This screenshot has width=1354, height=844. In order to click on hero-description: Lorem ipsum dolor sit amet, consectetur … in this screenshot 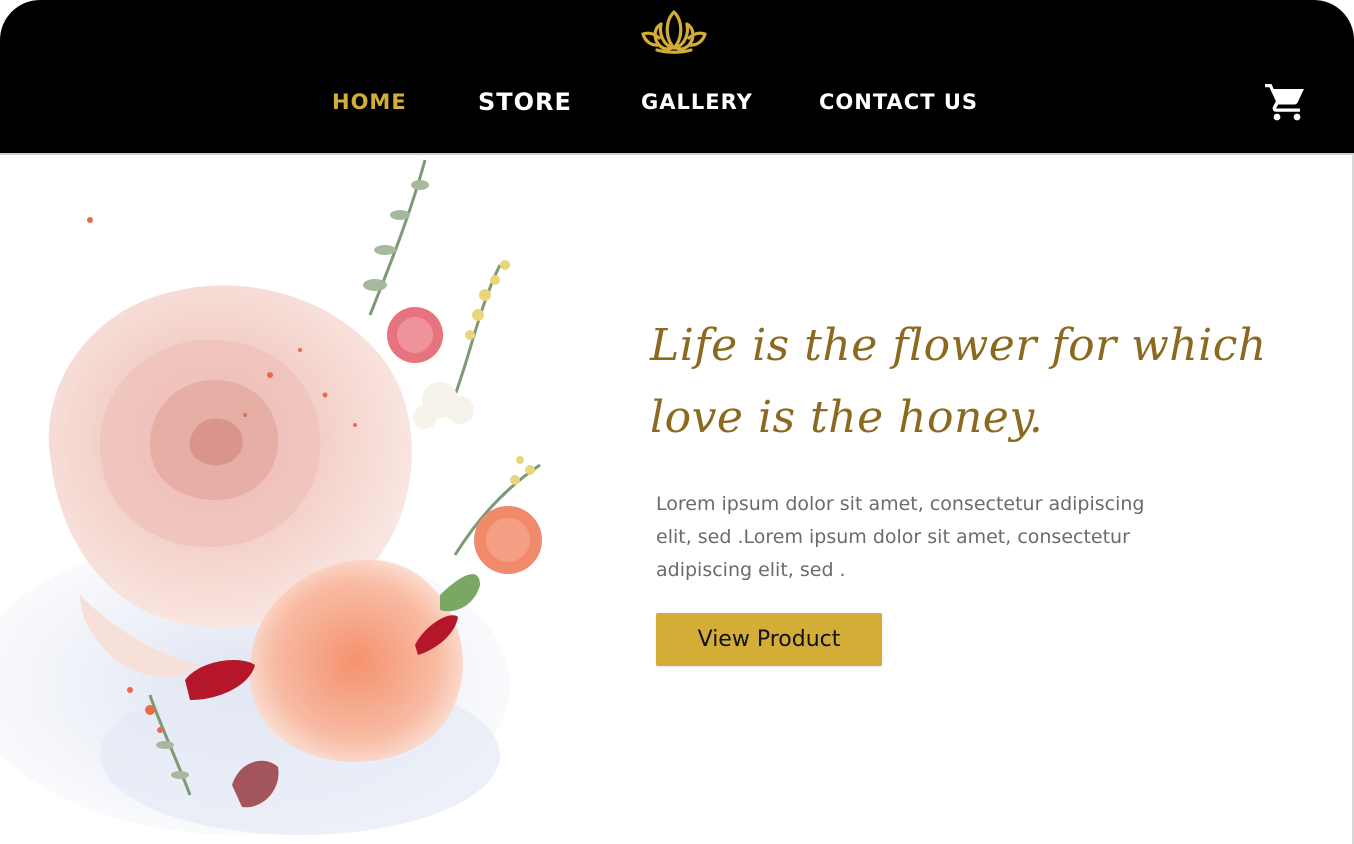, I will do `click(900, 537)`.